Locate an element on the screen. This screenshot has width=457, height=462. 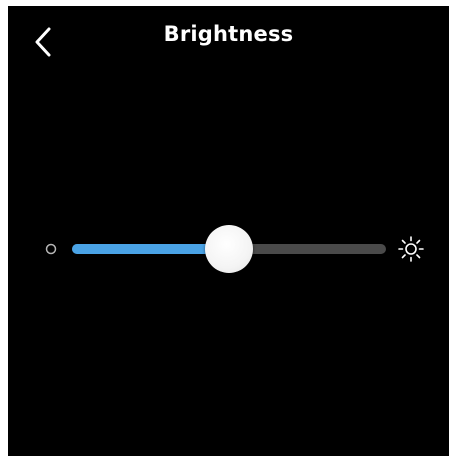
slider-thumb is located at coordinates (229, 249).